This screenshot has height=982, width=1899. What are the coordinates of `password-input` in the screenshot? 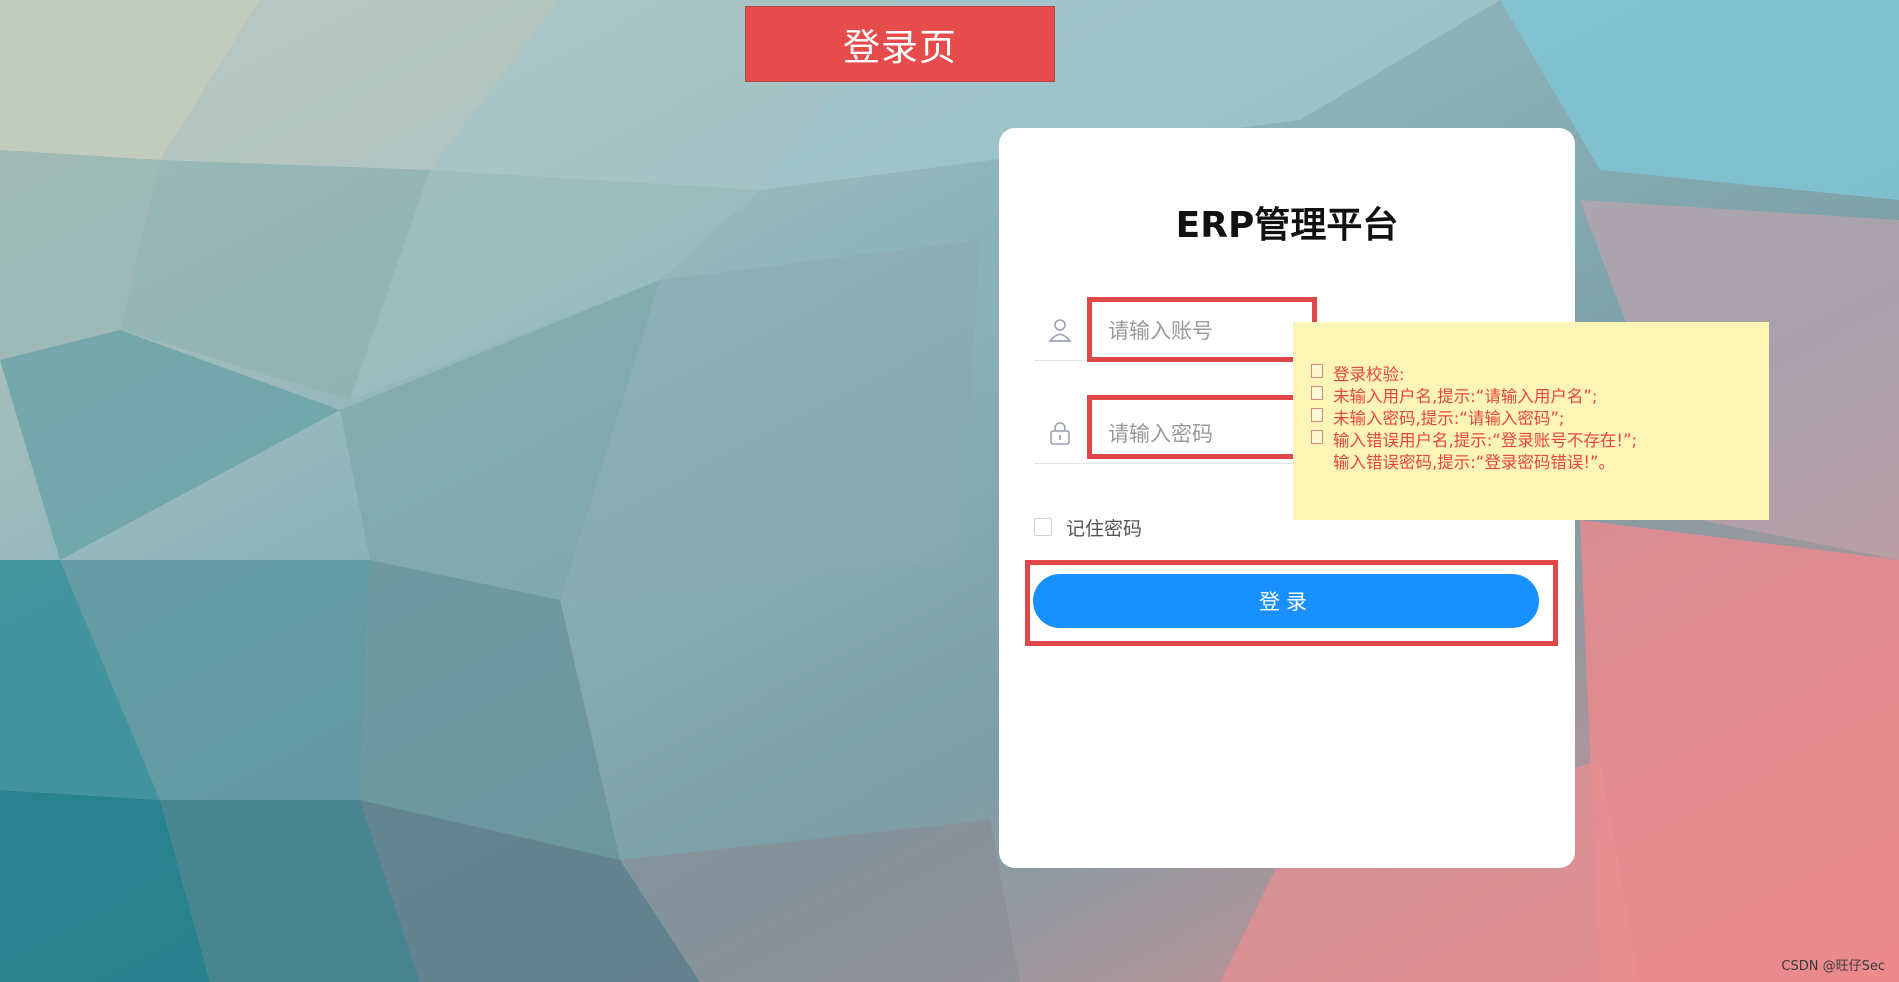 It's located at (1208, 434).